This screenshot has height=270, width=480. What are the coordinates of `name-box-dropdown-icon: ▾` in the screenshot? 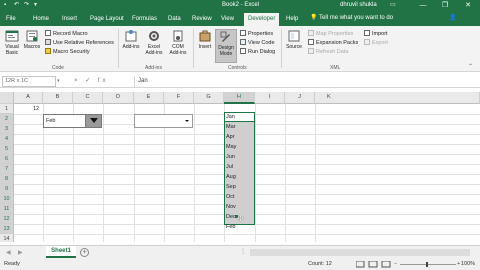 It's located at (58, 81).